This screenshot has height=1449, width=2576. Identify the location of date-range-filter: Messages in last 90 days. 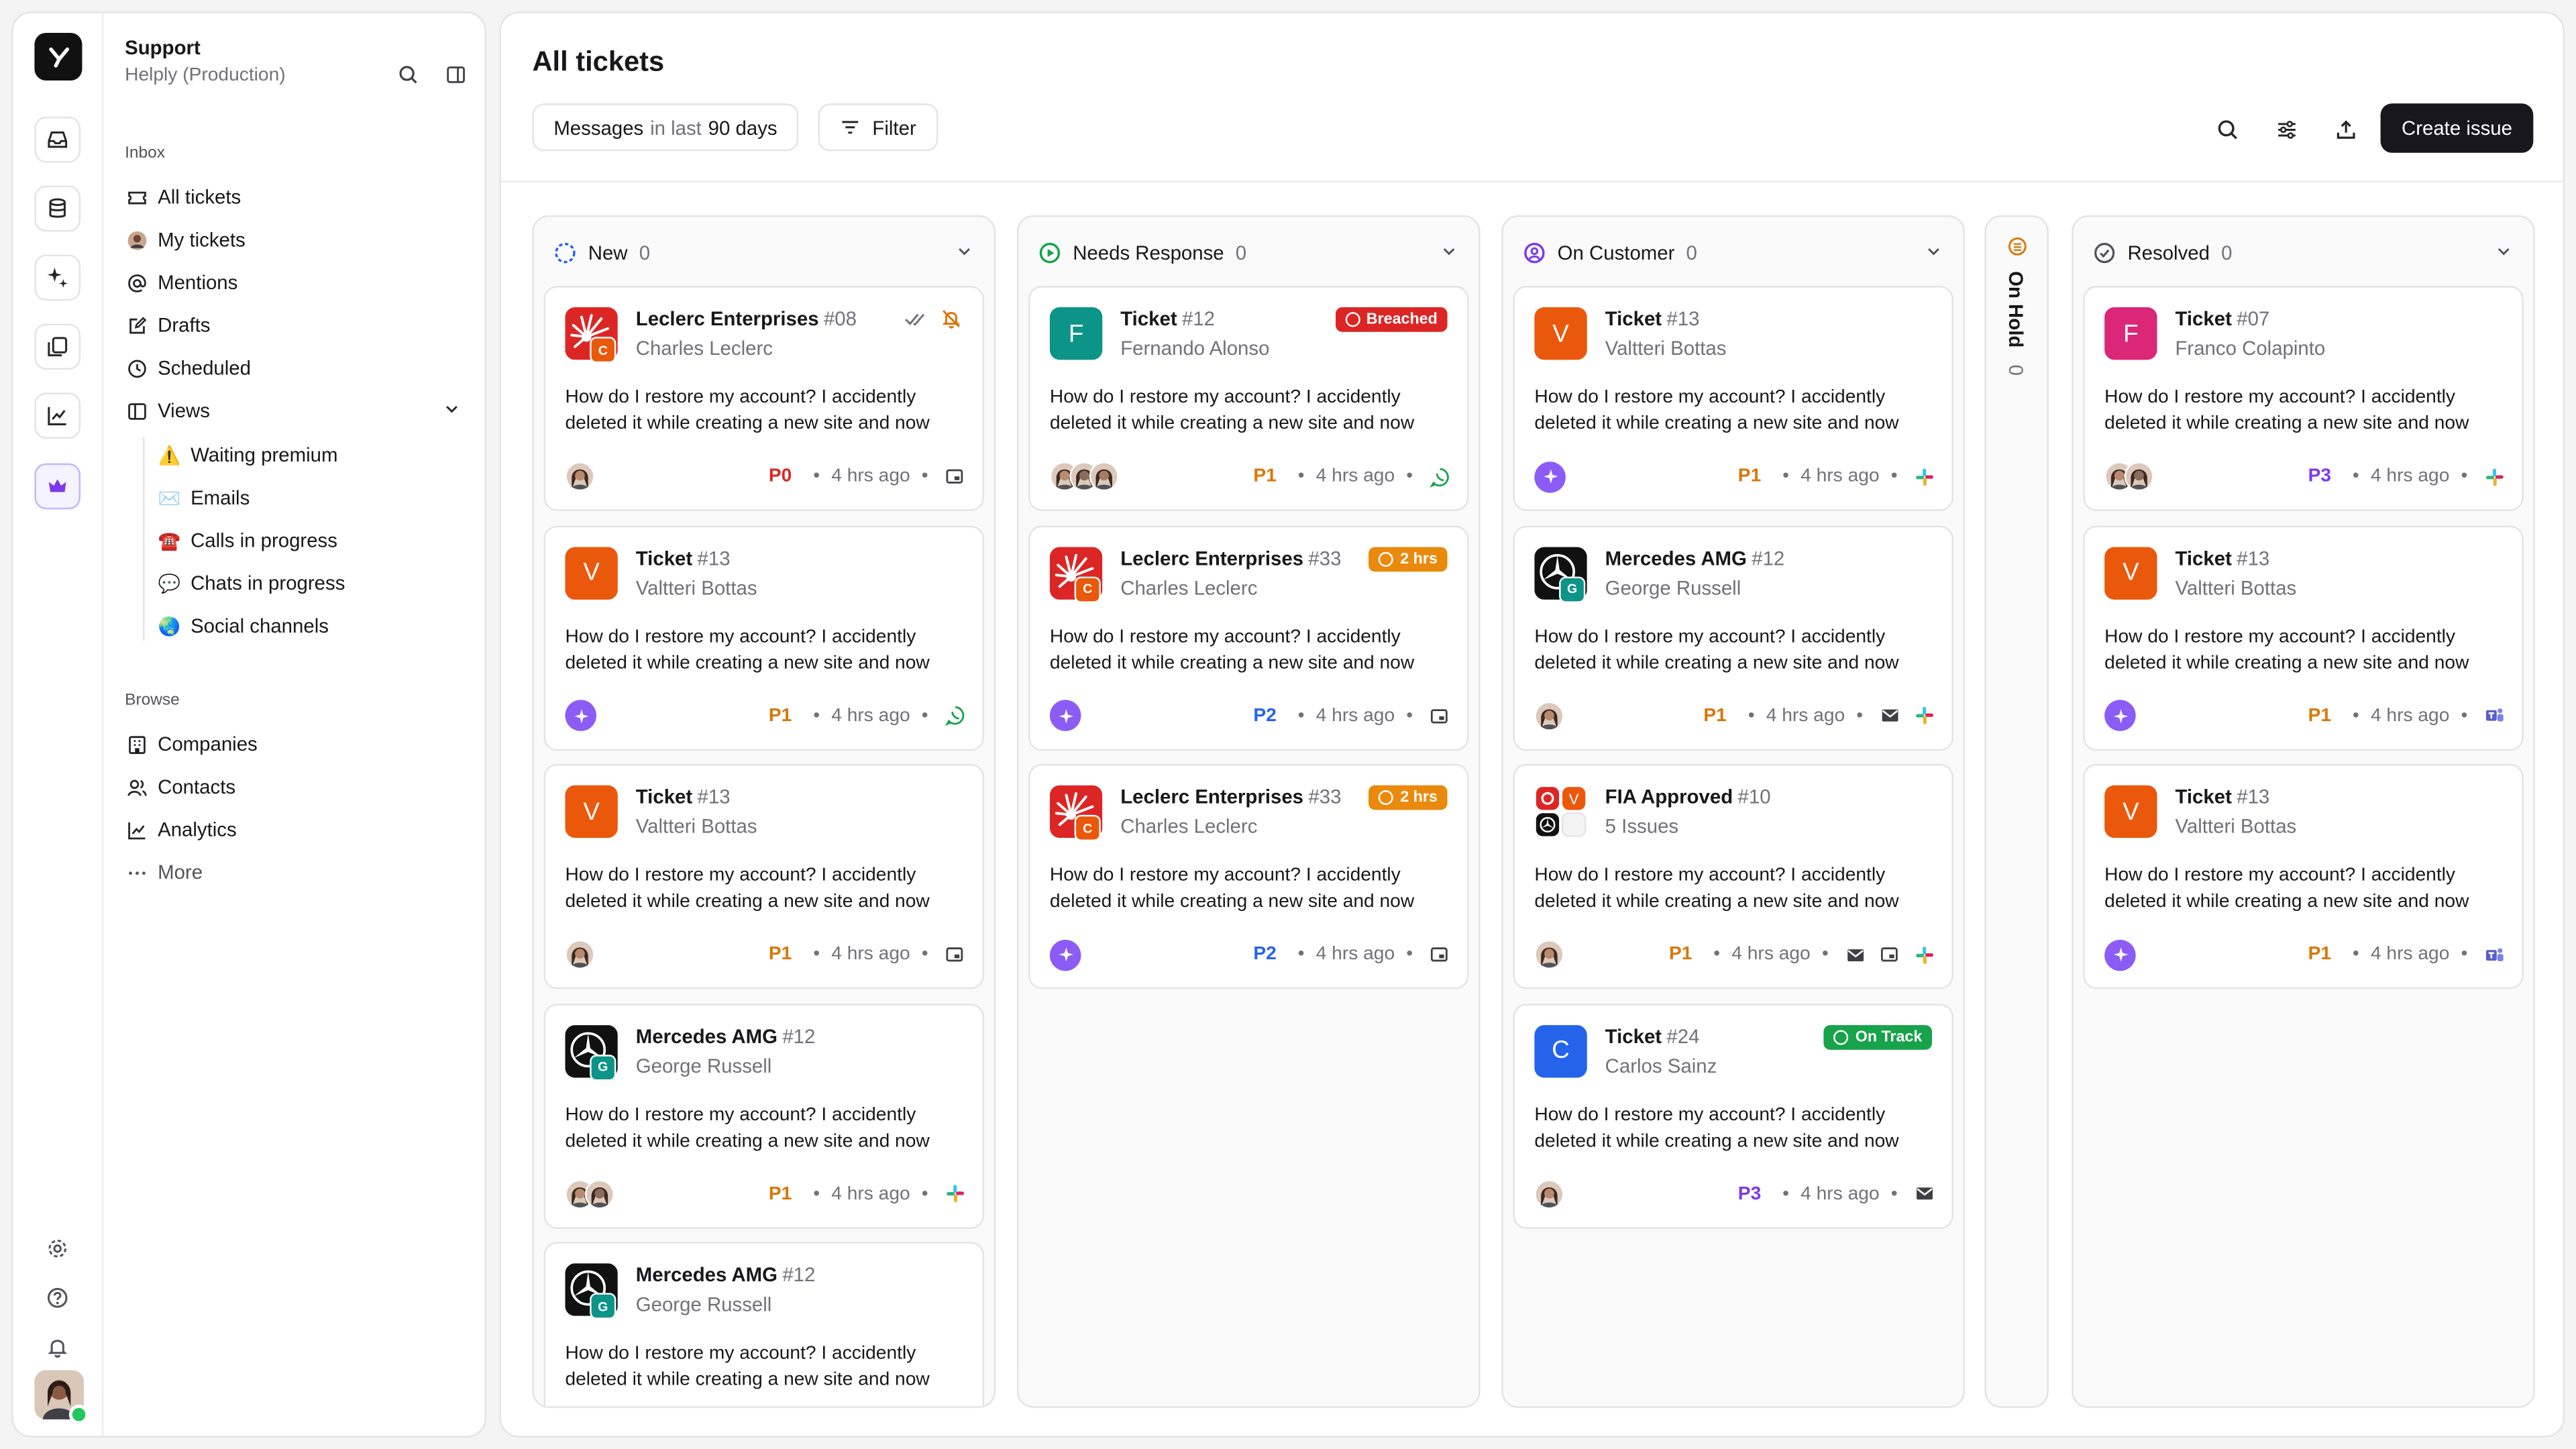
(665, 127).